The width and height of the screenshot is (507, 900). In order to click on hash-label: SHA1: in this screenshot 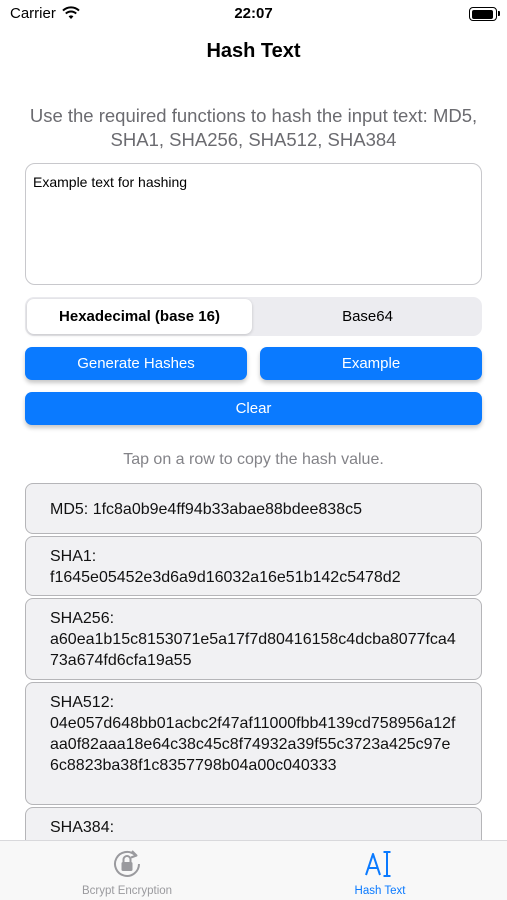, I will do `click(73, 556)`.